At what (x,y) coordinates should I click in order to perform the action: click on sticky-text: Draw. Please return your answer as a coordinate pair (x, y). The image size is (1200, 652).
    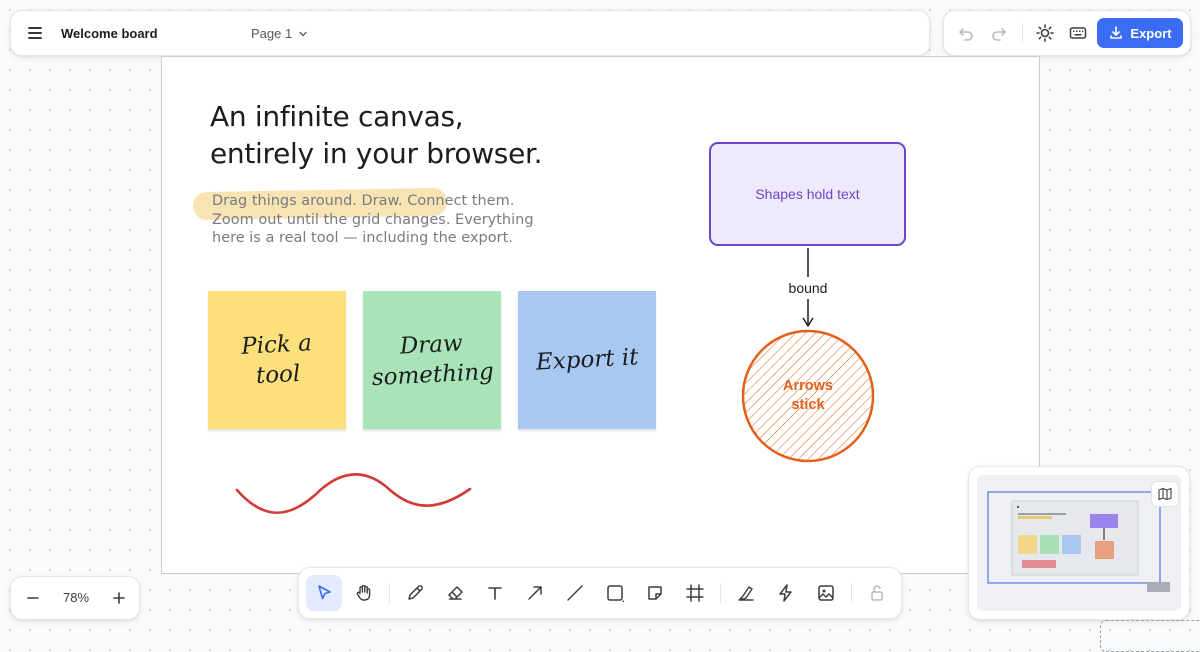
    Looking at the image, I should click on (431, 345).